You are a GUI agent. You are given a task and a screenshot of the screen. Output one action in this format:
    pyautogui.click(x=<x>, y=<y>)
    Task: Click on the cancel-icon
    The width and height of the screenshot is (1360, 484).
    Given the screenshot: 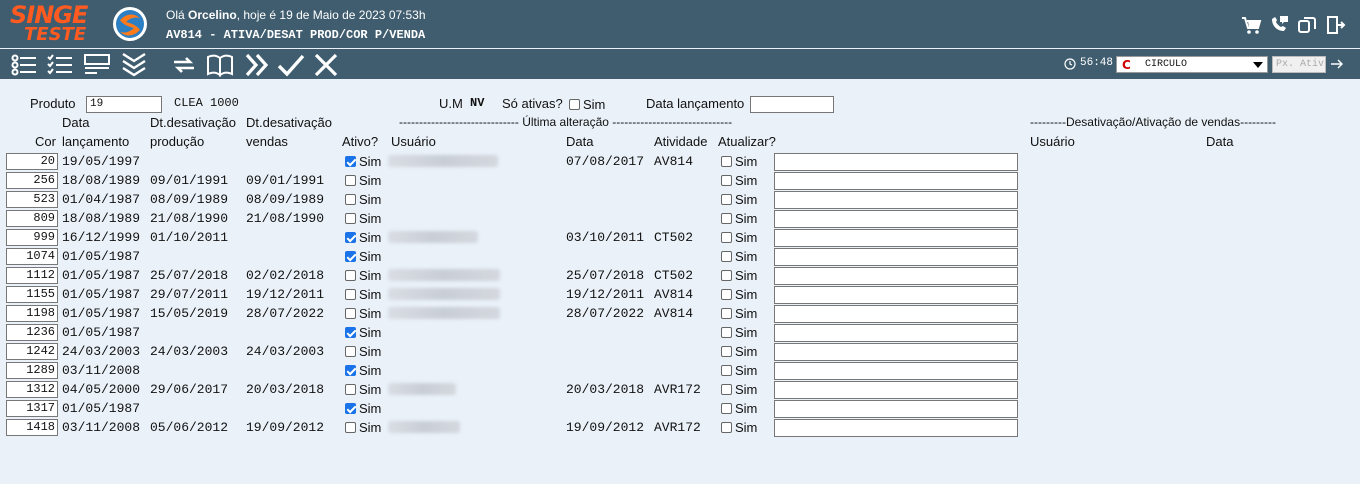 What is the action you would take?
    pyautogui.click(x=326, y=65)
    